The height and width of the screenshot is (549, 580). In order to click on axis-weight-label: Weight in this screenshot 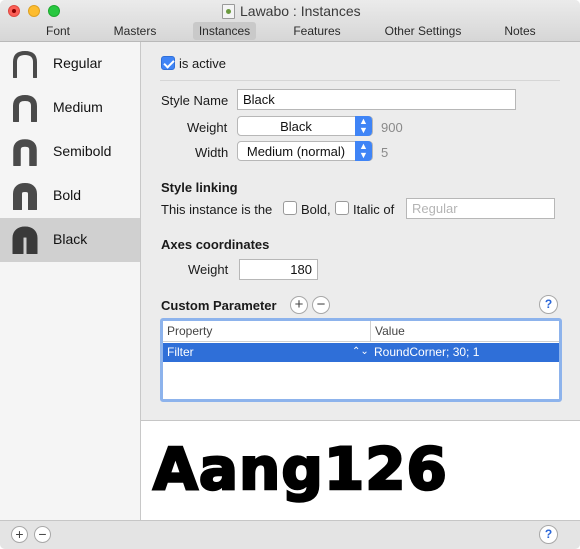, I will do `click(208, 269)`.